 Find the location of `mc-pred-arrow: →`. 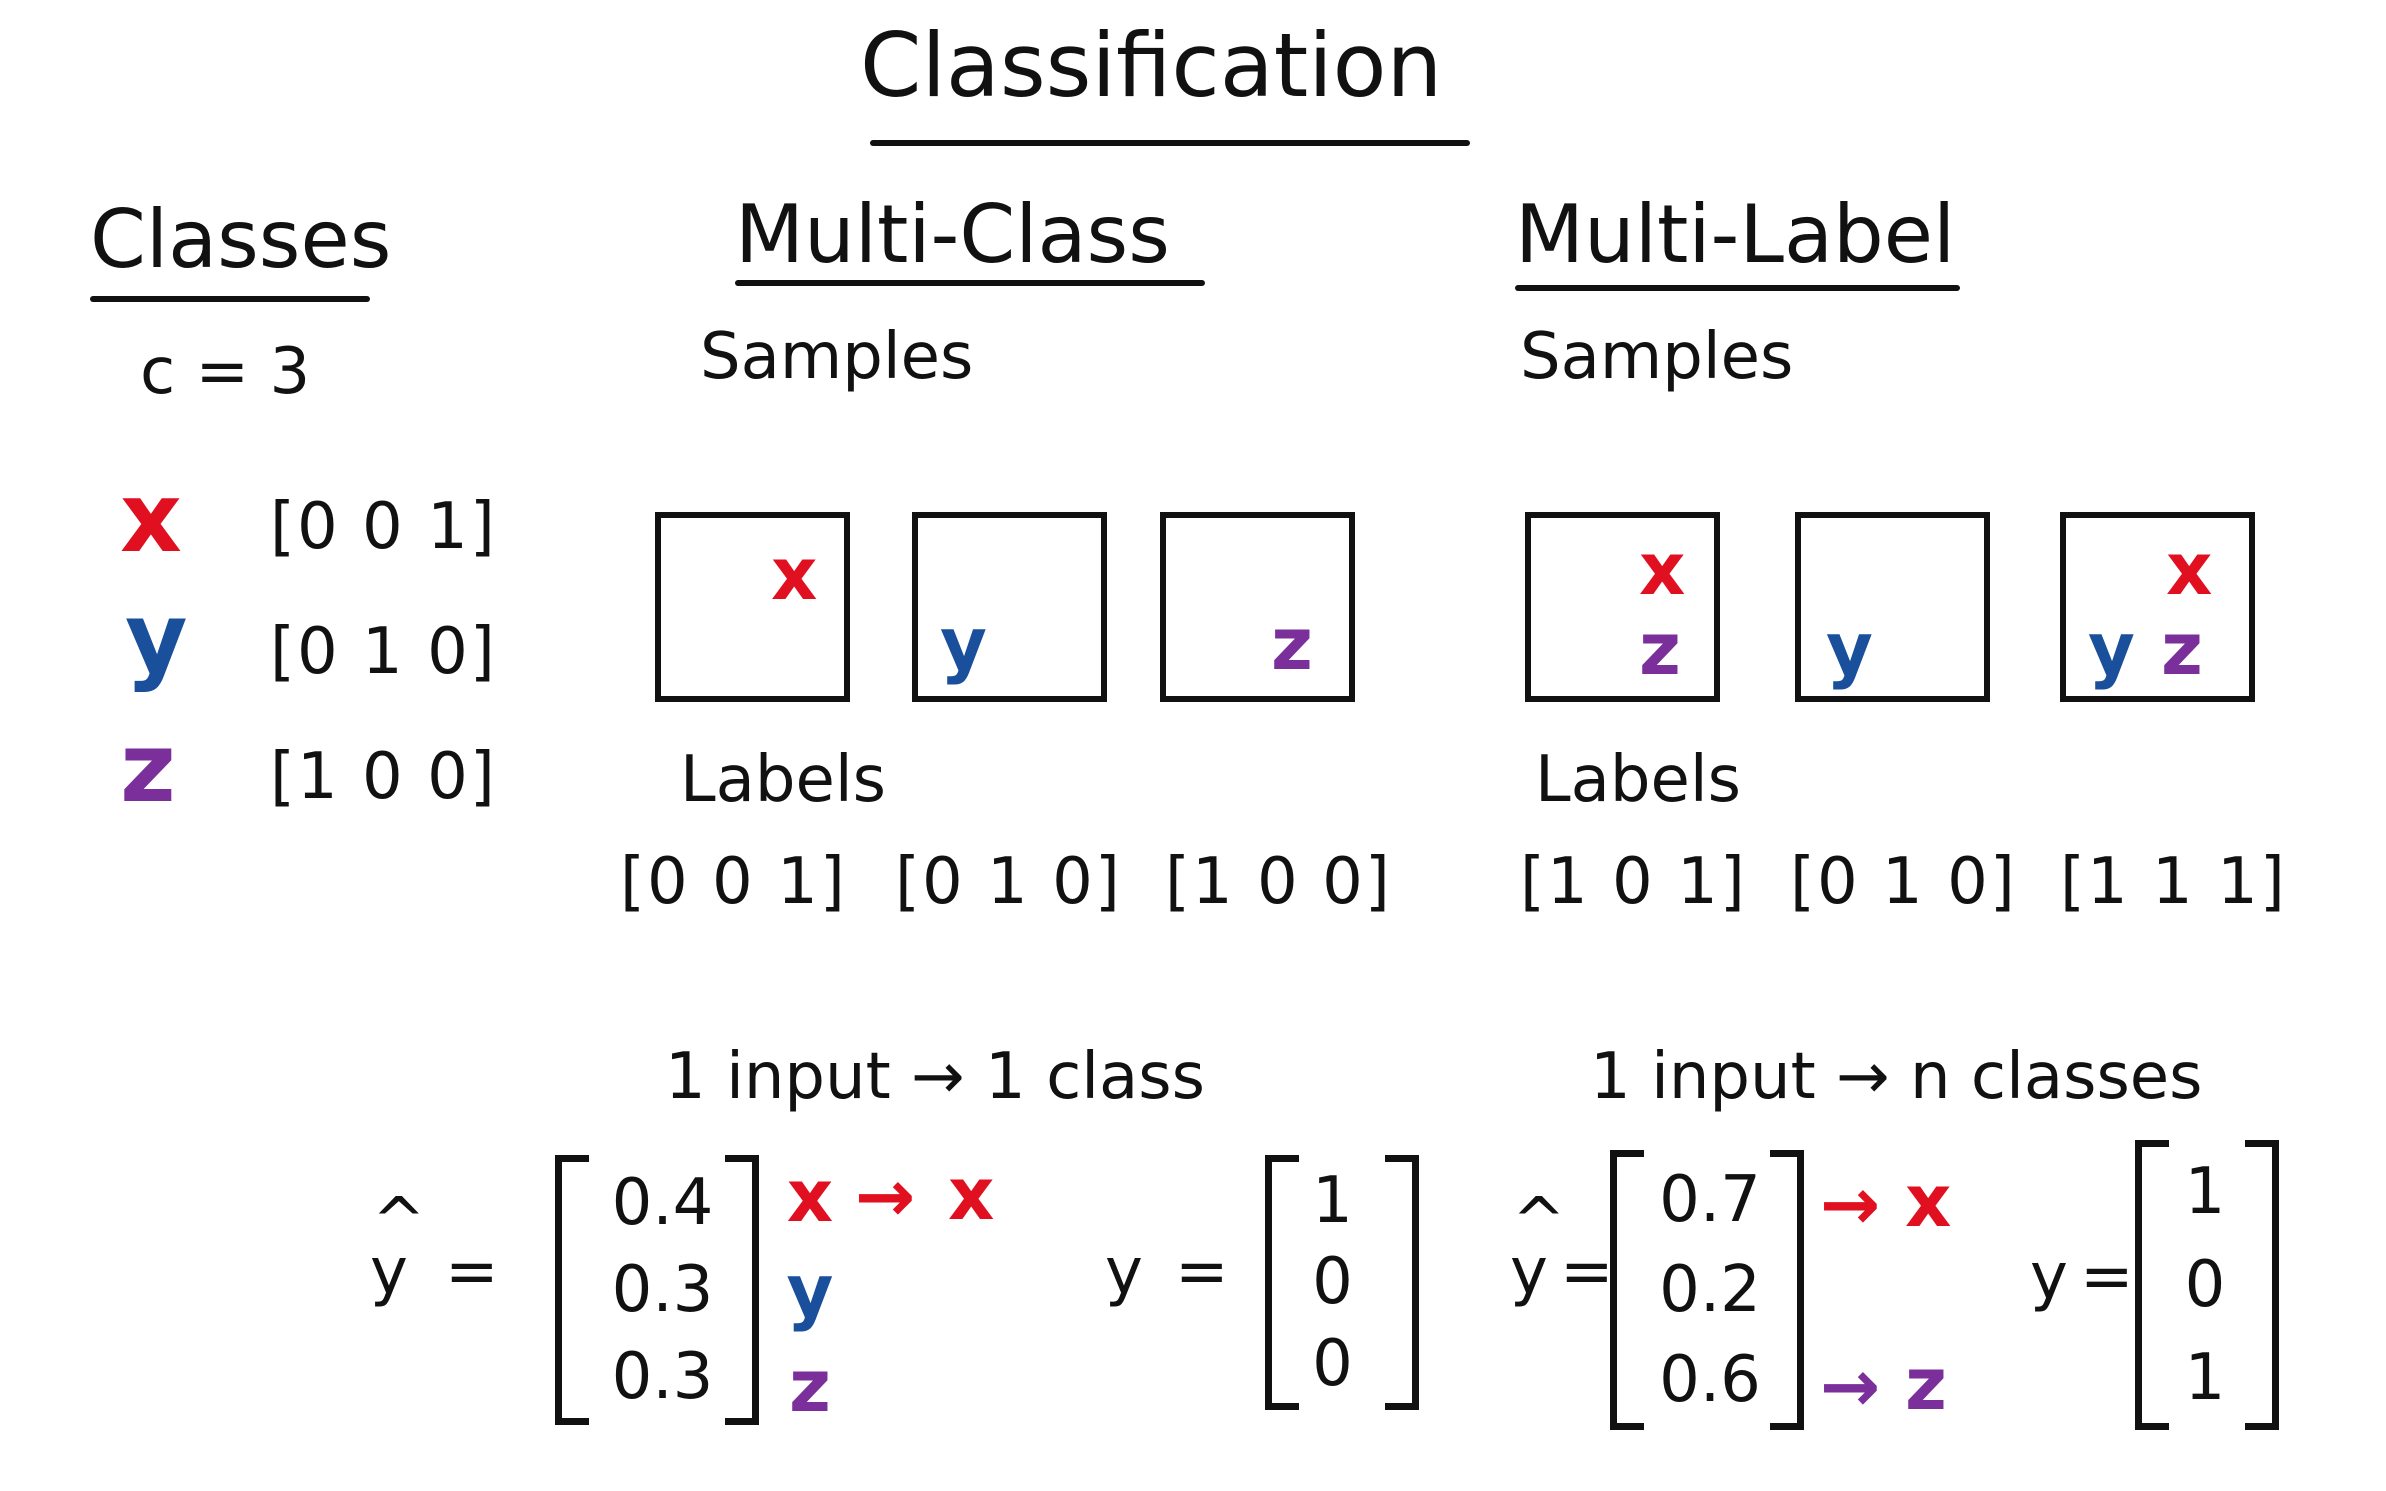

mc-pred-arrow: → is located at coordinates (885, 1196).